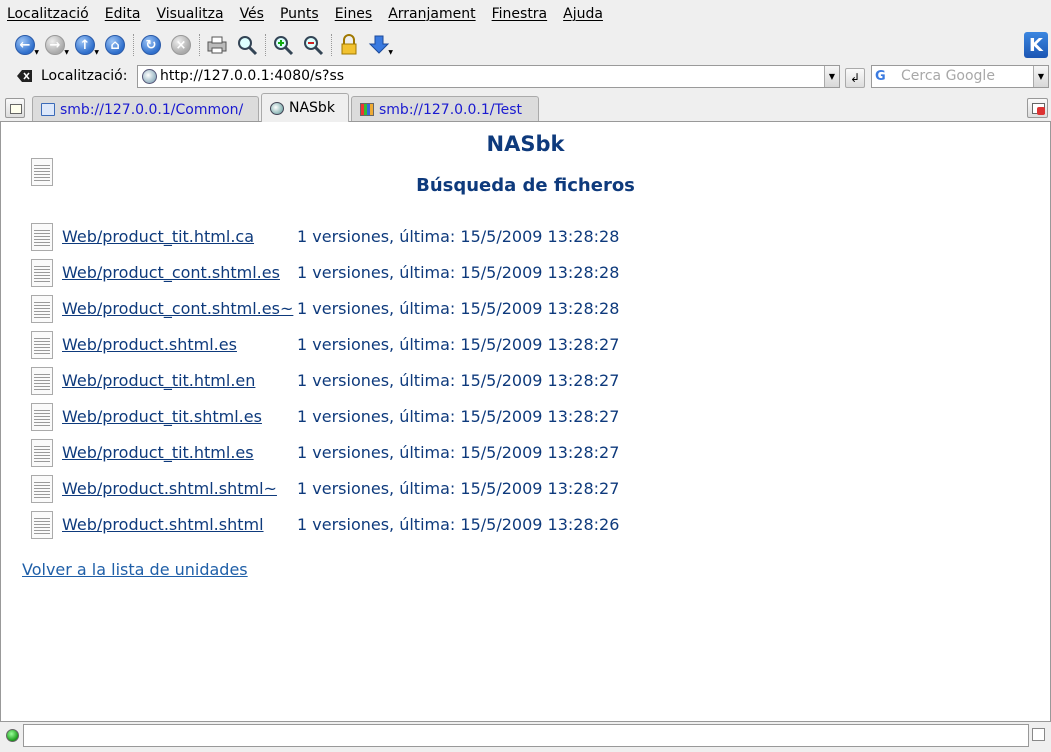  What do you see at coordinates (583, 14) in the screenshot?
I see `menu-ajuda: Ajuda` at bounding box center [583, 14].